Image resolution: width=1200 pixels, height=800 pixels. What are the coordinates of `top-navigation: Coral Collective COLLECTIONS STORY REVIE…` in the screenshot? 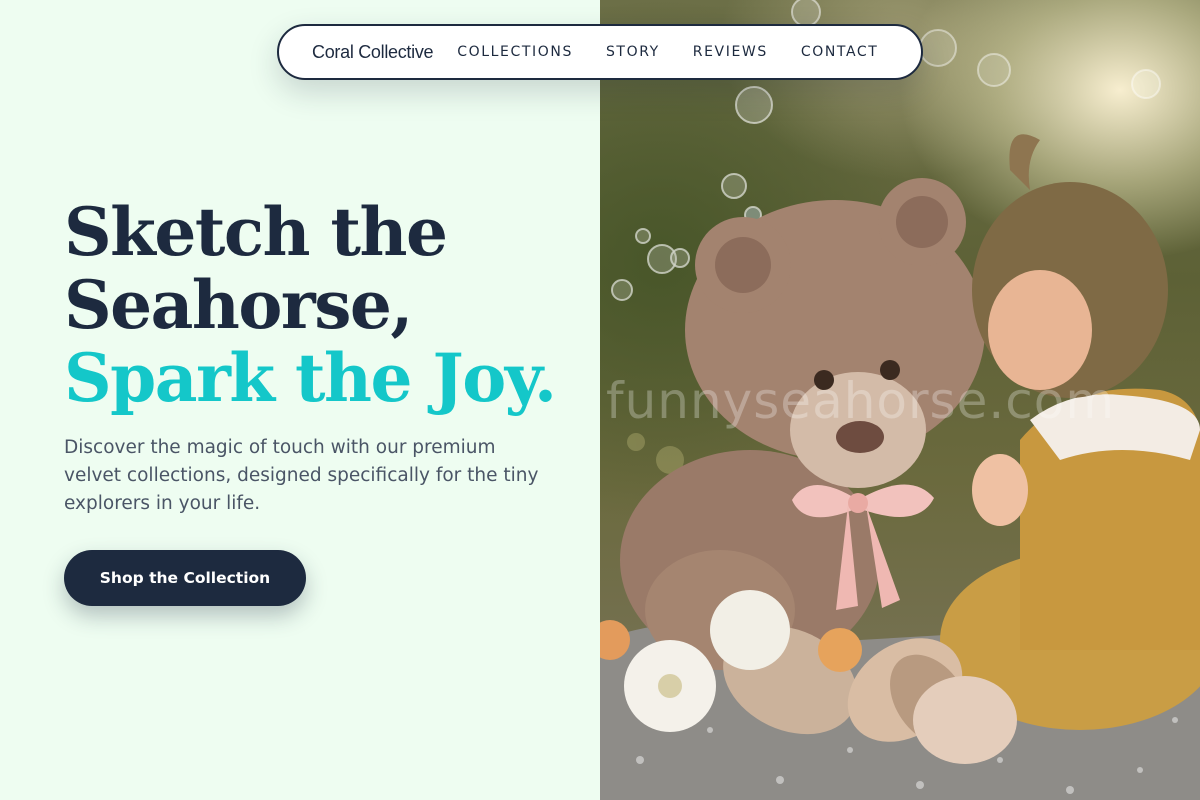 It's located at (600, 52).